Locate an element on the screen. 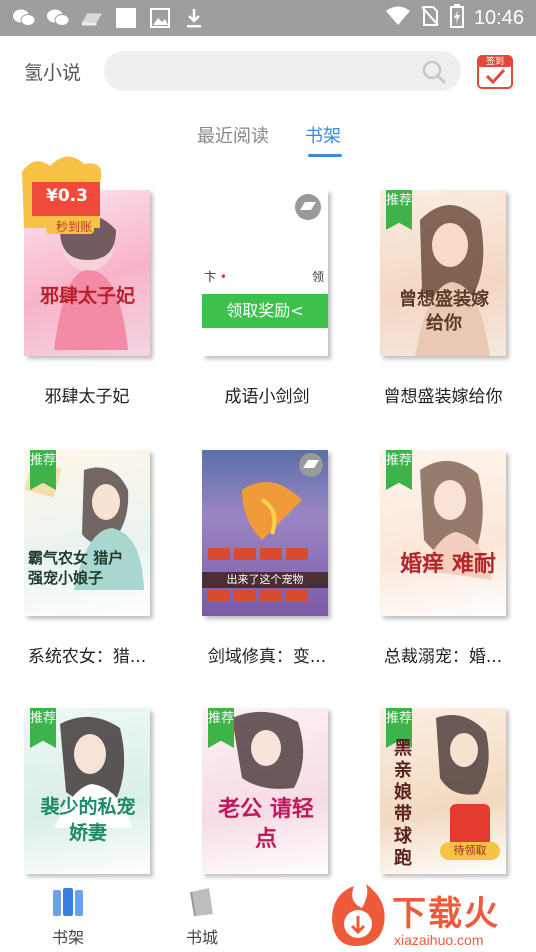 This screenshot has height=952, width=536. nav-bookshelf: 书架 is located at coordinates (68, 917).